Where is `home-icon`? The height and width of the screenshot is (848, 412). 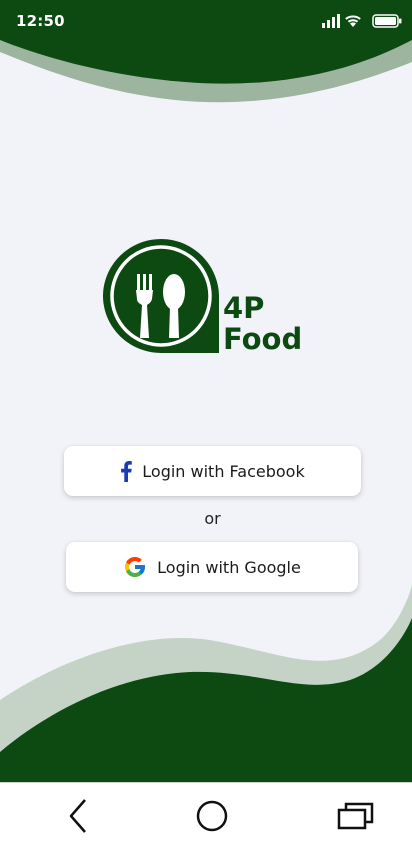
home-icon is located at coordinates (212, 816).